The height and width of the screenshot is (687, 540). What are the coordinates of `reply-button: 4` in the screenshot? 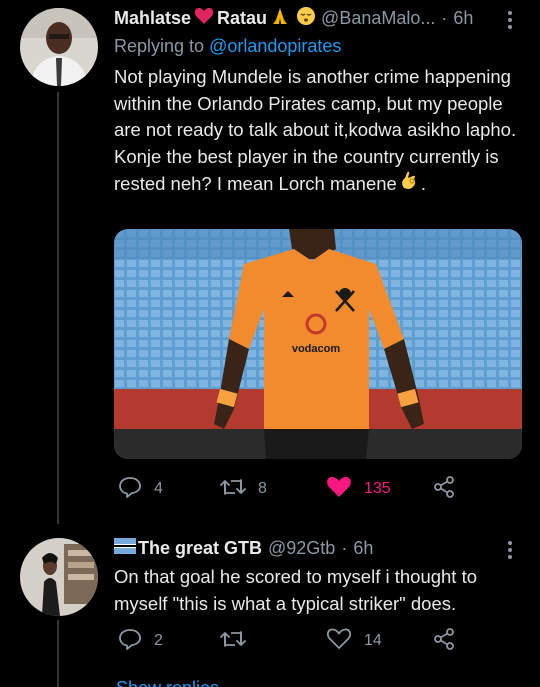 It's located at (140, 489).